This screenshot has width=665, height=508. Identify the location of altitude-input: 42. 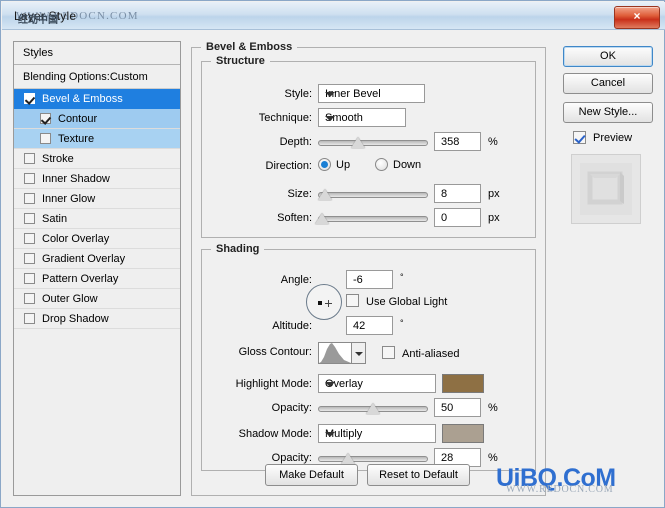
(369, 325).